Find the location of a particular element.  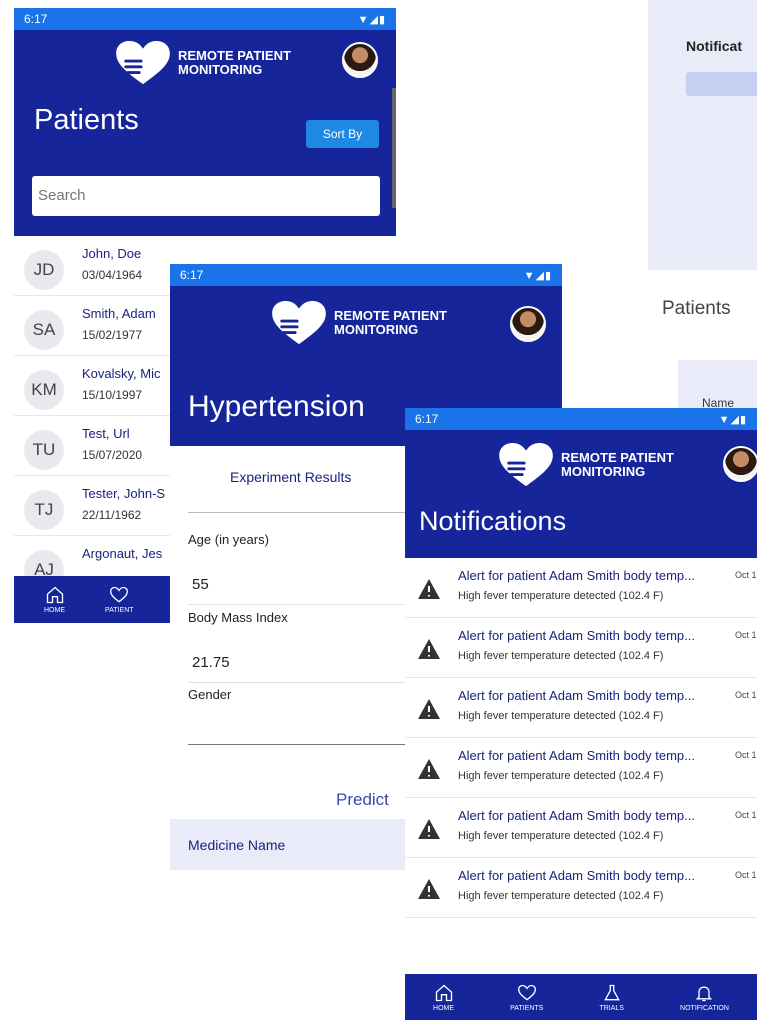

sort-by-button: Sort By is located at coordinates (342, 134).